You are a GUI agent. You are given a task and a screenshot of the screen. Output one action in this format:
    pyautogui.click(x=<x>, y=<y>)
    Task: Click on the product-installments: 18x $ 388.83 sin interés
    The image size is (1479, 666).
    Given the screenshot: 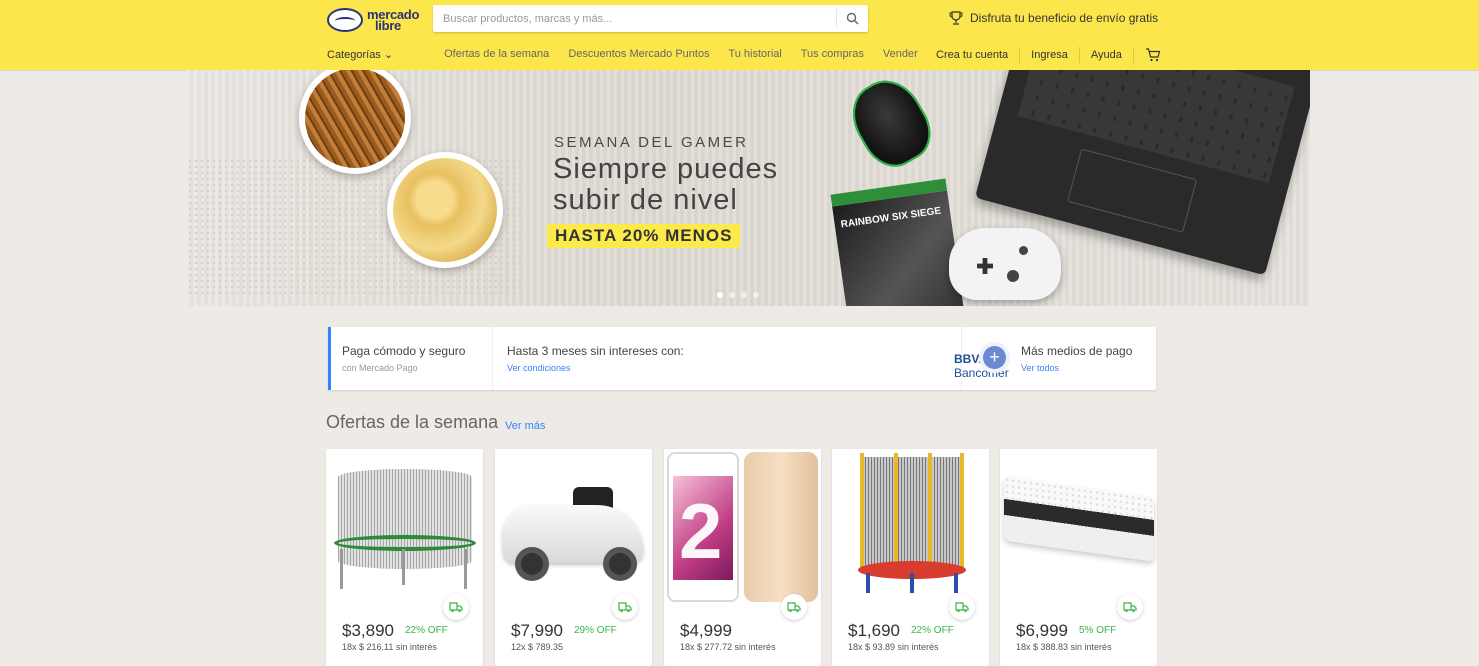 What is the action you would take?
    pyautogui.click(x=1064, y=647)
    